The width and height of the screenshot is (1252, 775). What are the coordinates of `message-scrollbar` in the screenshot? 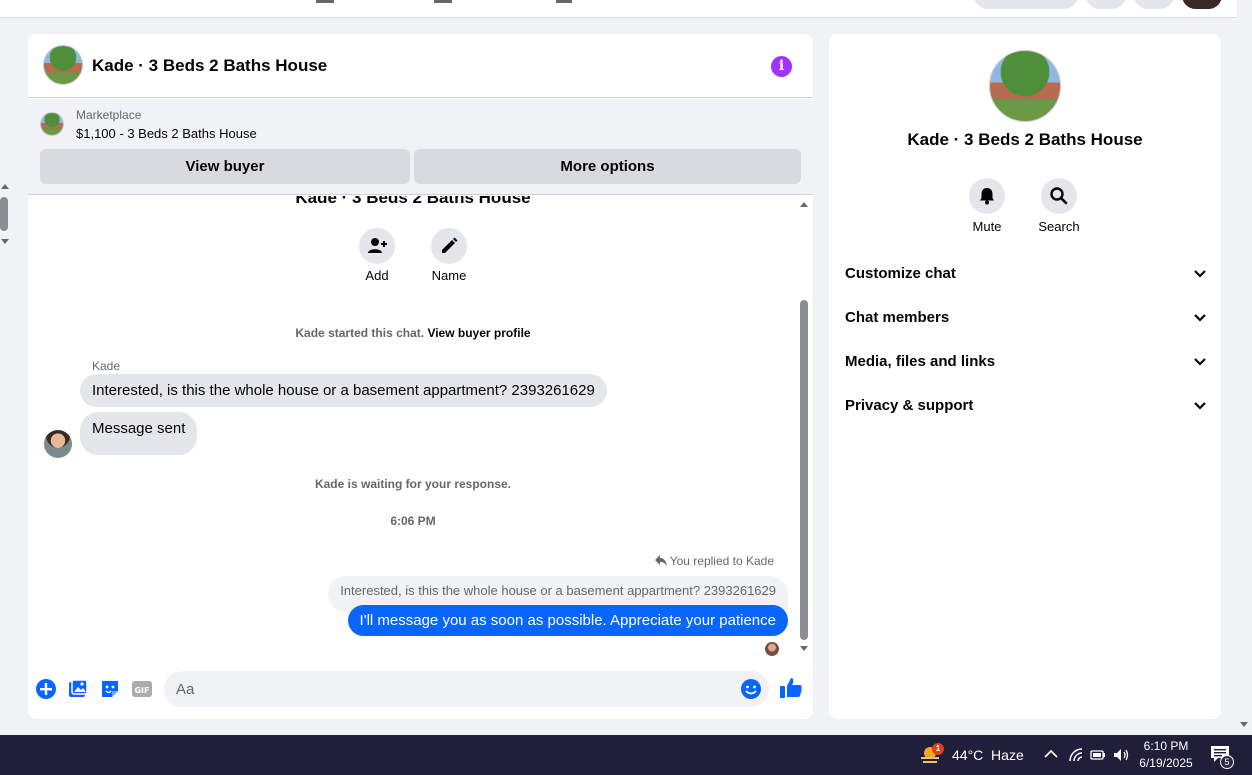 It's located at (805, 426).